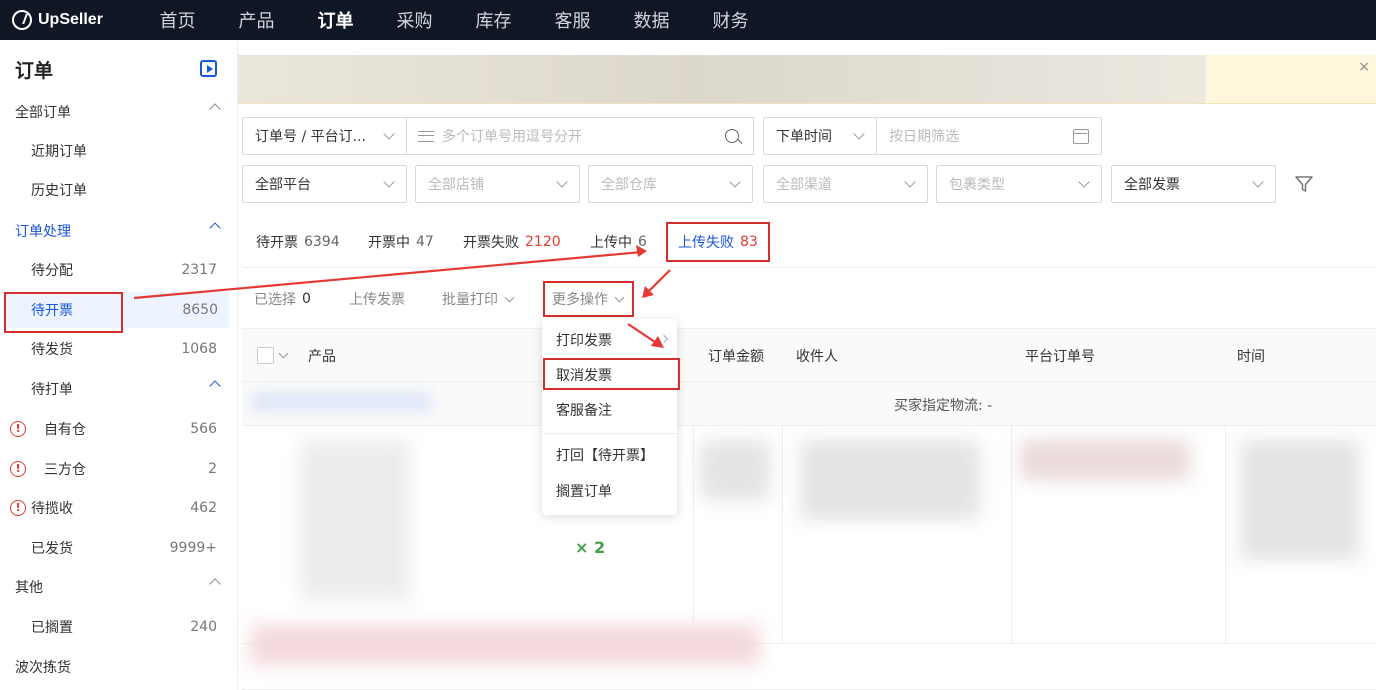 The height and width of the screenshot is (690, 1376). I want to click on tab-upload-failed: 上传失败 83, so click(718, 242).